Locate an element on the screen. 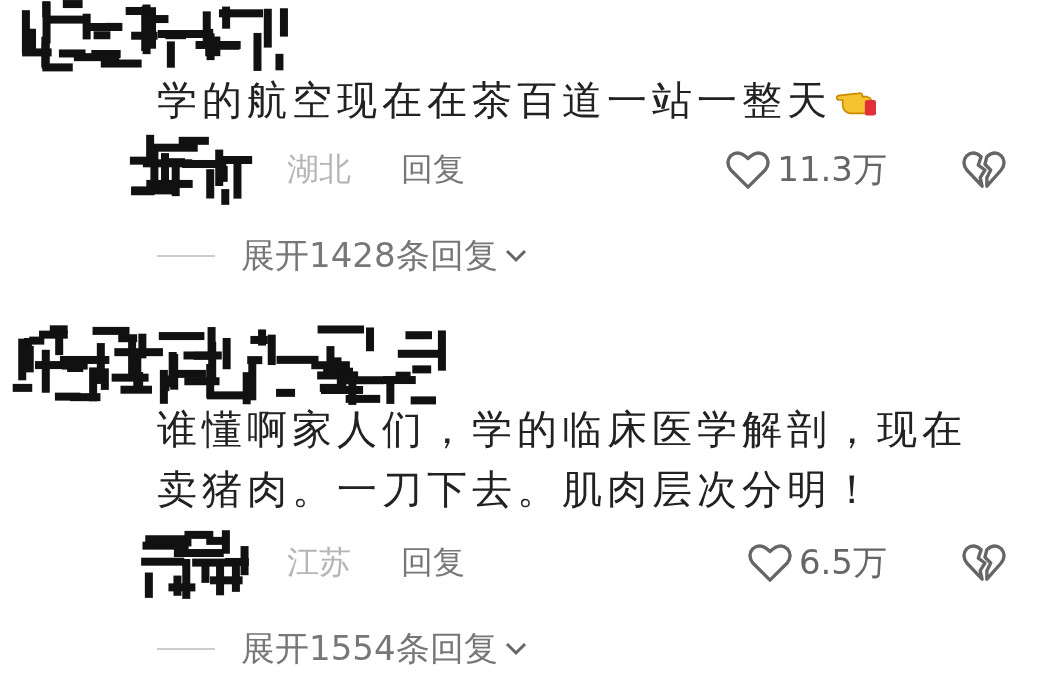 The height and width of the screenshot is (693, 1040). comment-text: 学的航空现在在茶百道一站一整天 is located at coordinates (572, 100).